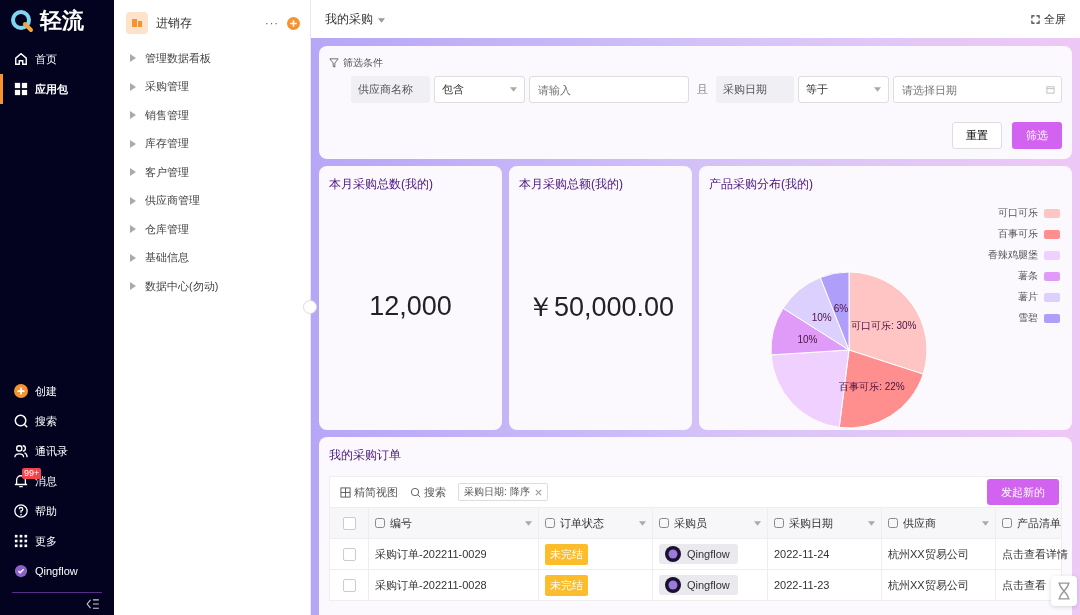  Describe the element at coordinates (212, 58) in the screenshot. I see `tree-item: 管理数据看板` at that location.